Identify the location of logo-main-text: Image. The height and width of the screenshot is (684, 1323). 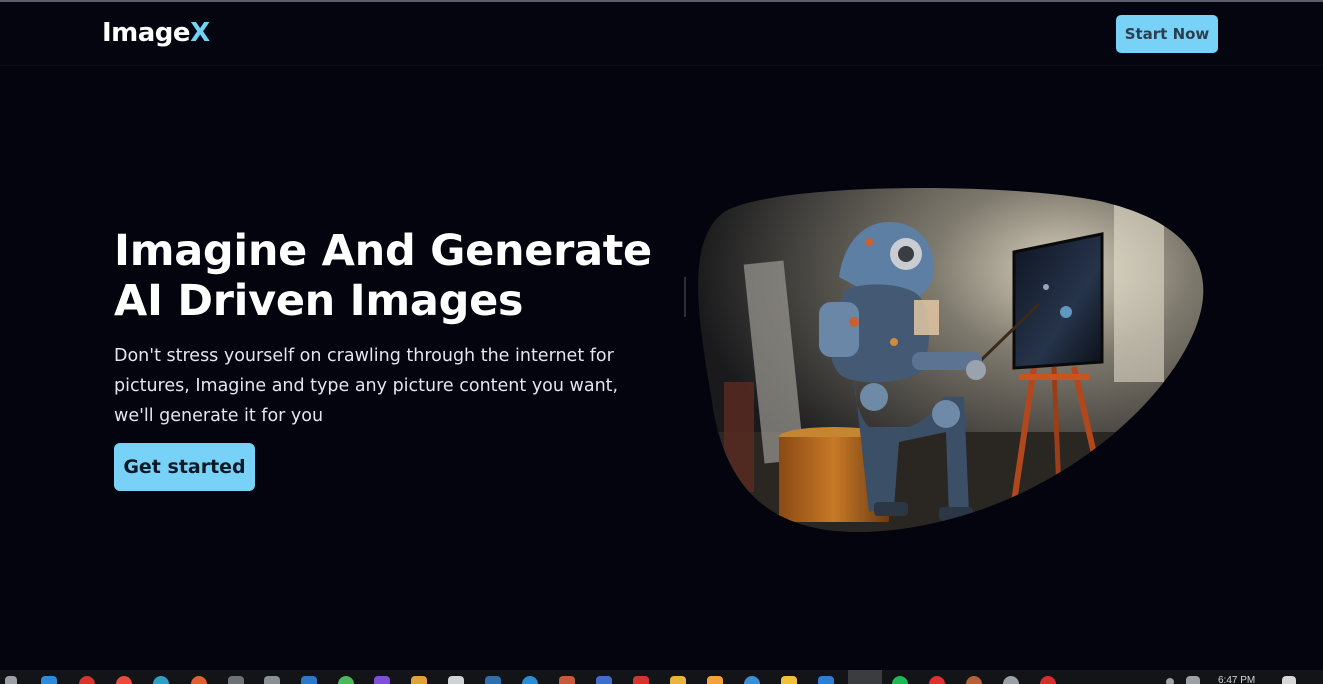
(146, 33).